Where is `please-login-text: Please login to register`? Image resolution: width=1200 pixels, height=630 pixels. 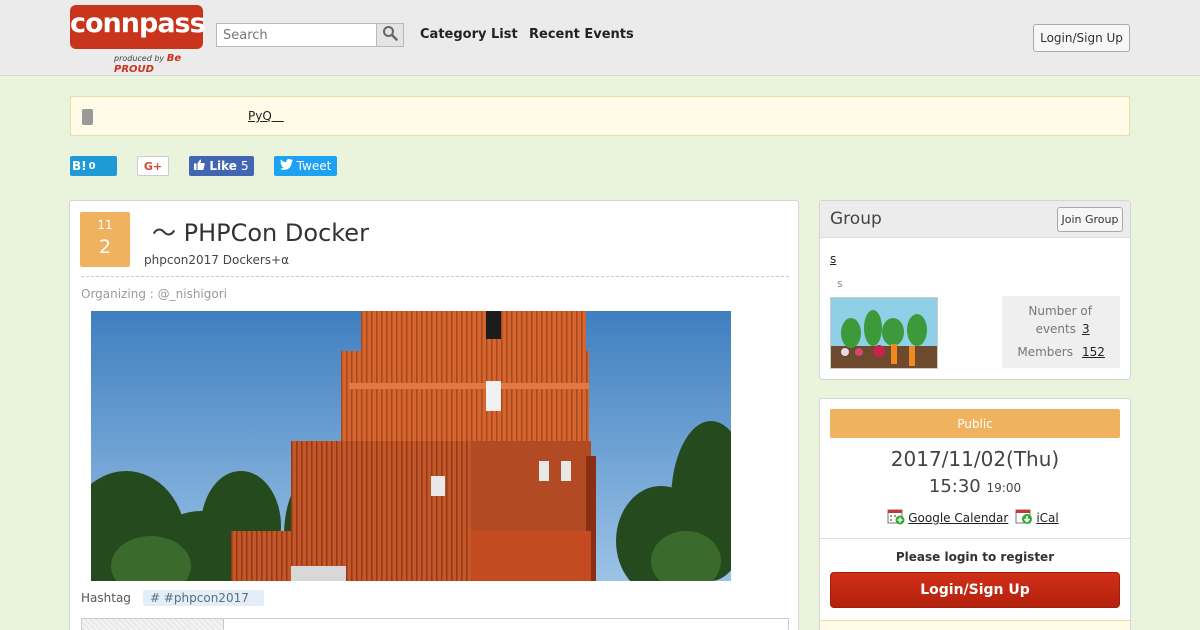 please-login-text: Please login to register is located at coordinates (975, 557).